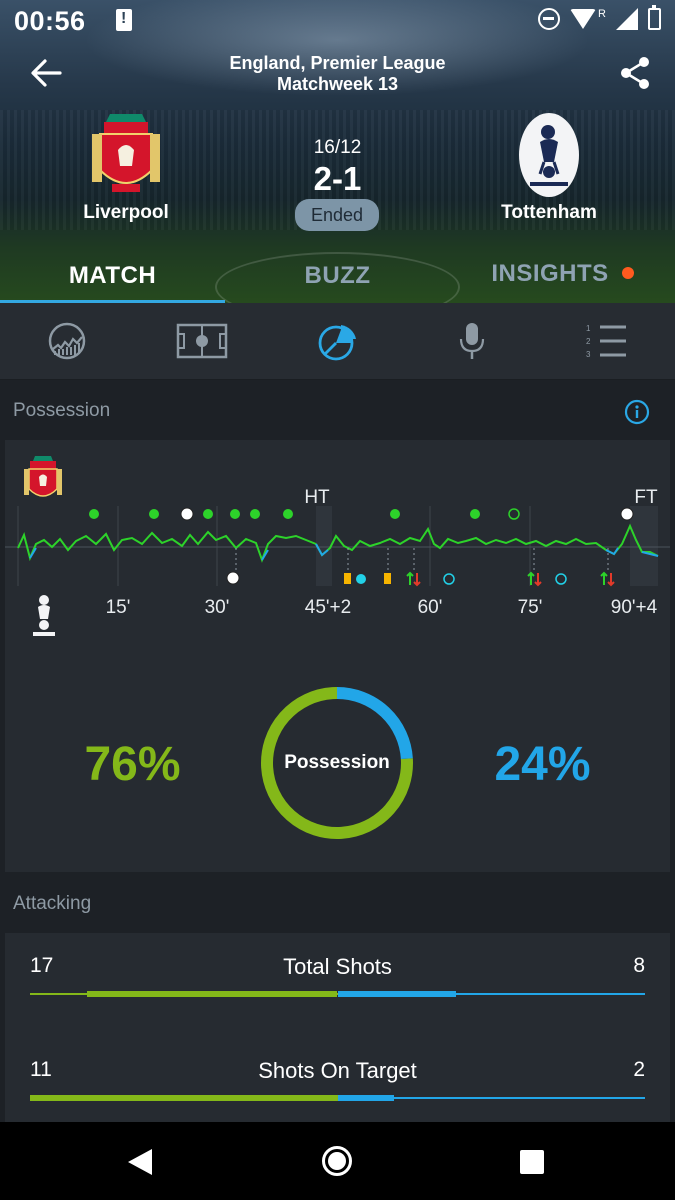 The height and width of the screenshot is (1200, 675). Describe the element at coordinates (337, 147) in the screenshot. I see `match-date: 16/12` at that location.